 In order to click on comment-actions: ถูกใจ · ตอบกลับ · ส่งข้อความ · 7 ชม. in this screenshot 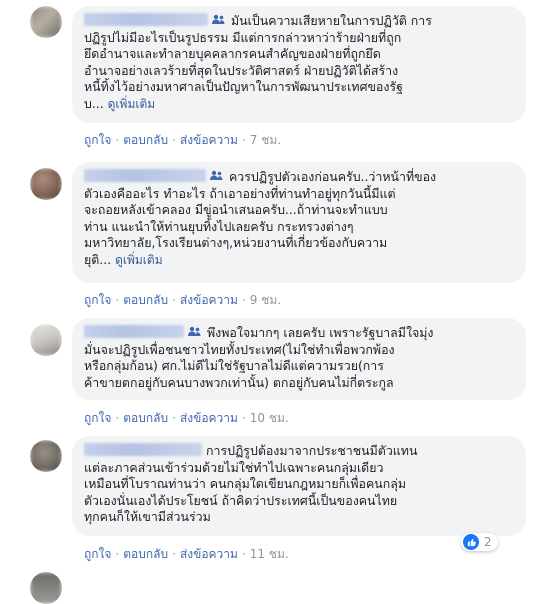, I will do `click(183, 140)`.